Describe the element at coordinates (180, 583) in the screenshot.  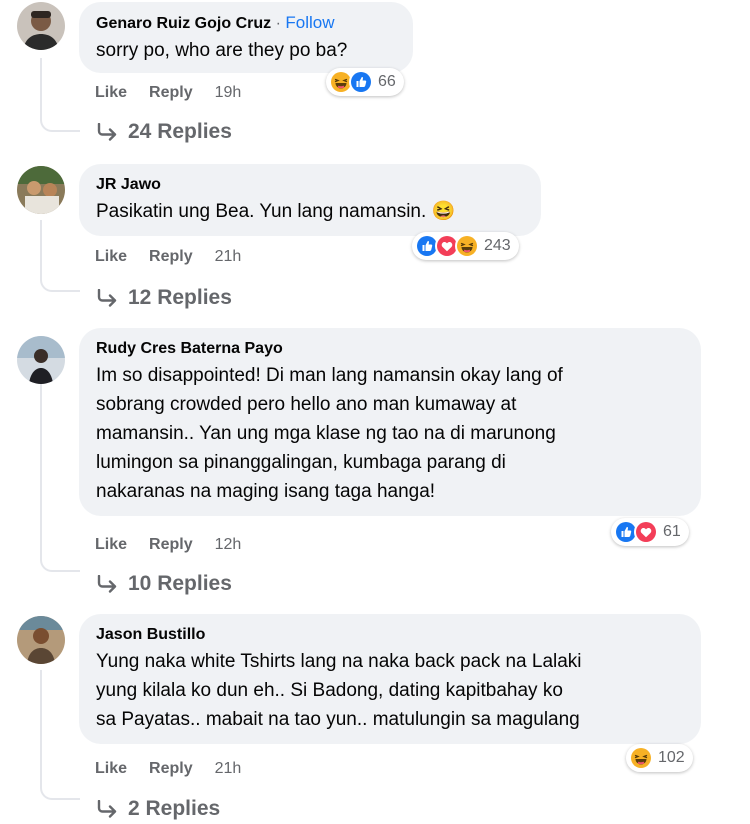
I see `replies-count-label: 10 Replies` at that location.